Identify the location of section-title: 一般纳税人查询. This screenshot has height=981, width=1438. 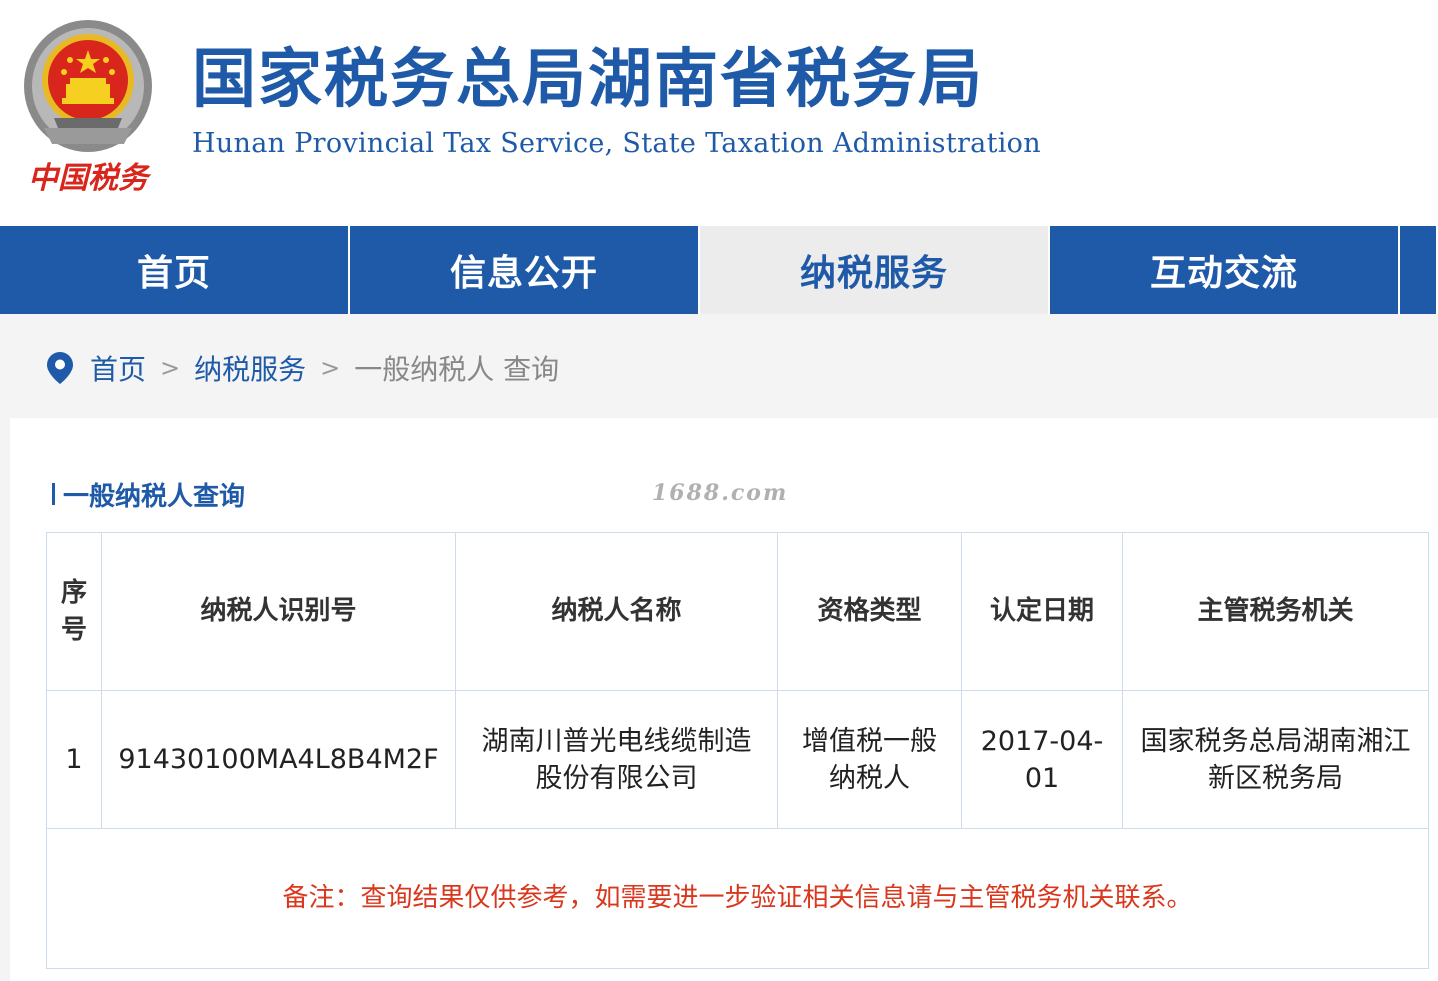
(149, 495).